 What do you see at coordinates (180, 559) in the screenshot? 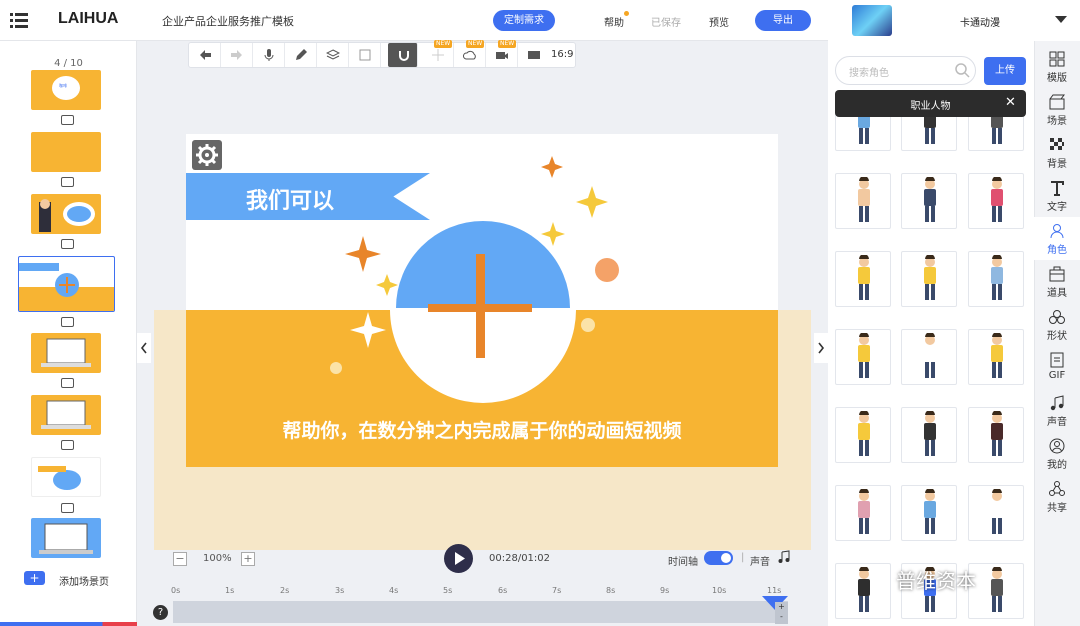
I see `zoom-out-button: −` at bounding box center [180, 559].